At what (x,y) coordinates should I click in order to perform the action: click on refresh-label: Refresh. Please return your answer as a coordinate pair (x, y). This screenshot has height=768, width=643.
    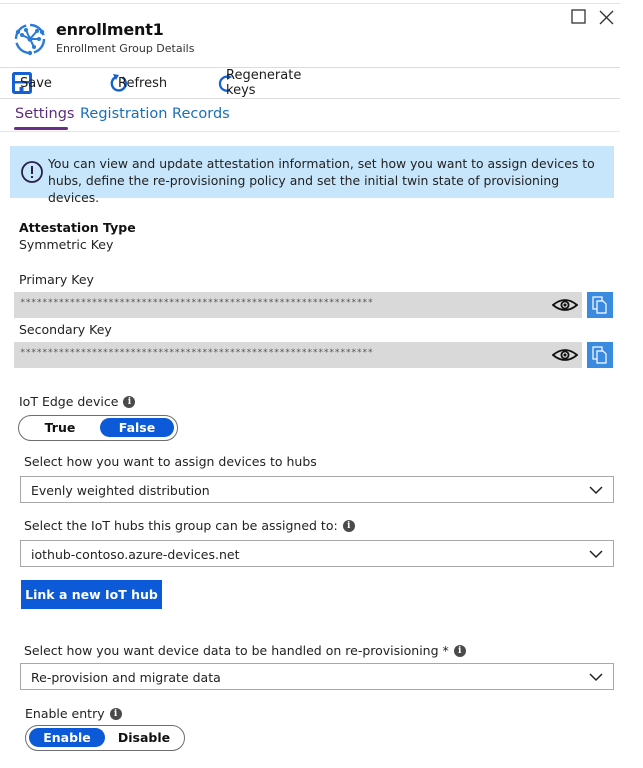
    Looking at the image, I should click on (143, 83).